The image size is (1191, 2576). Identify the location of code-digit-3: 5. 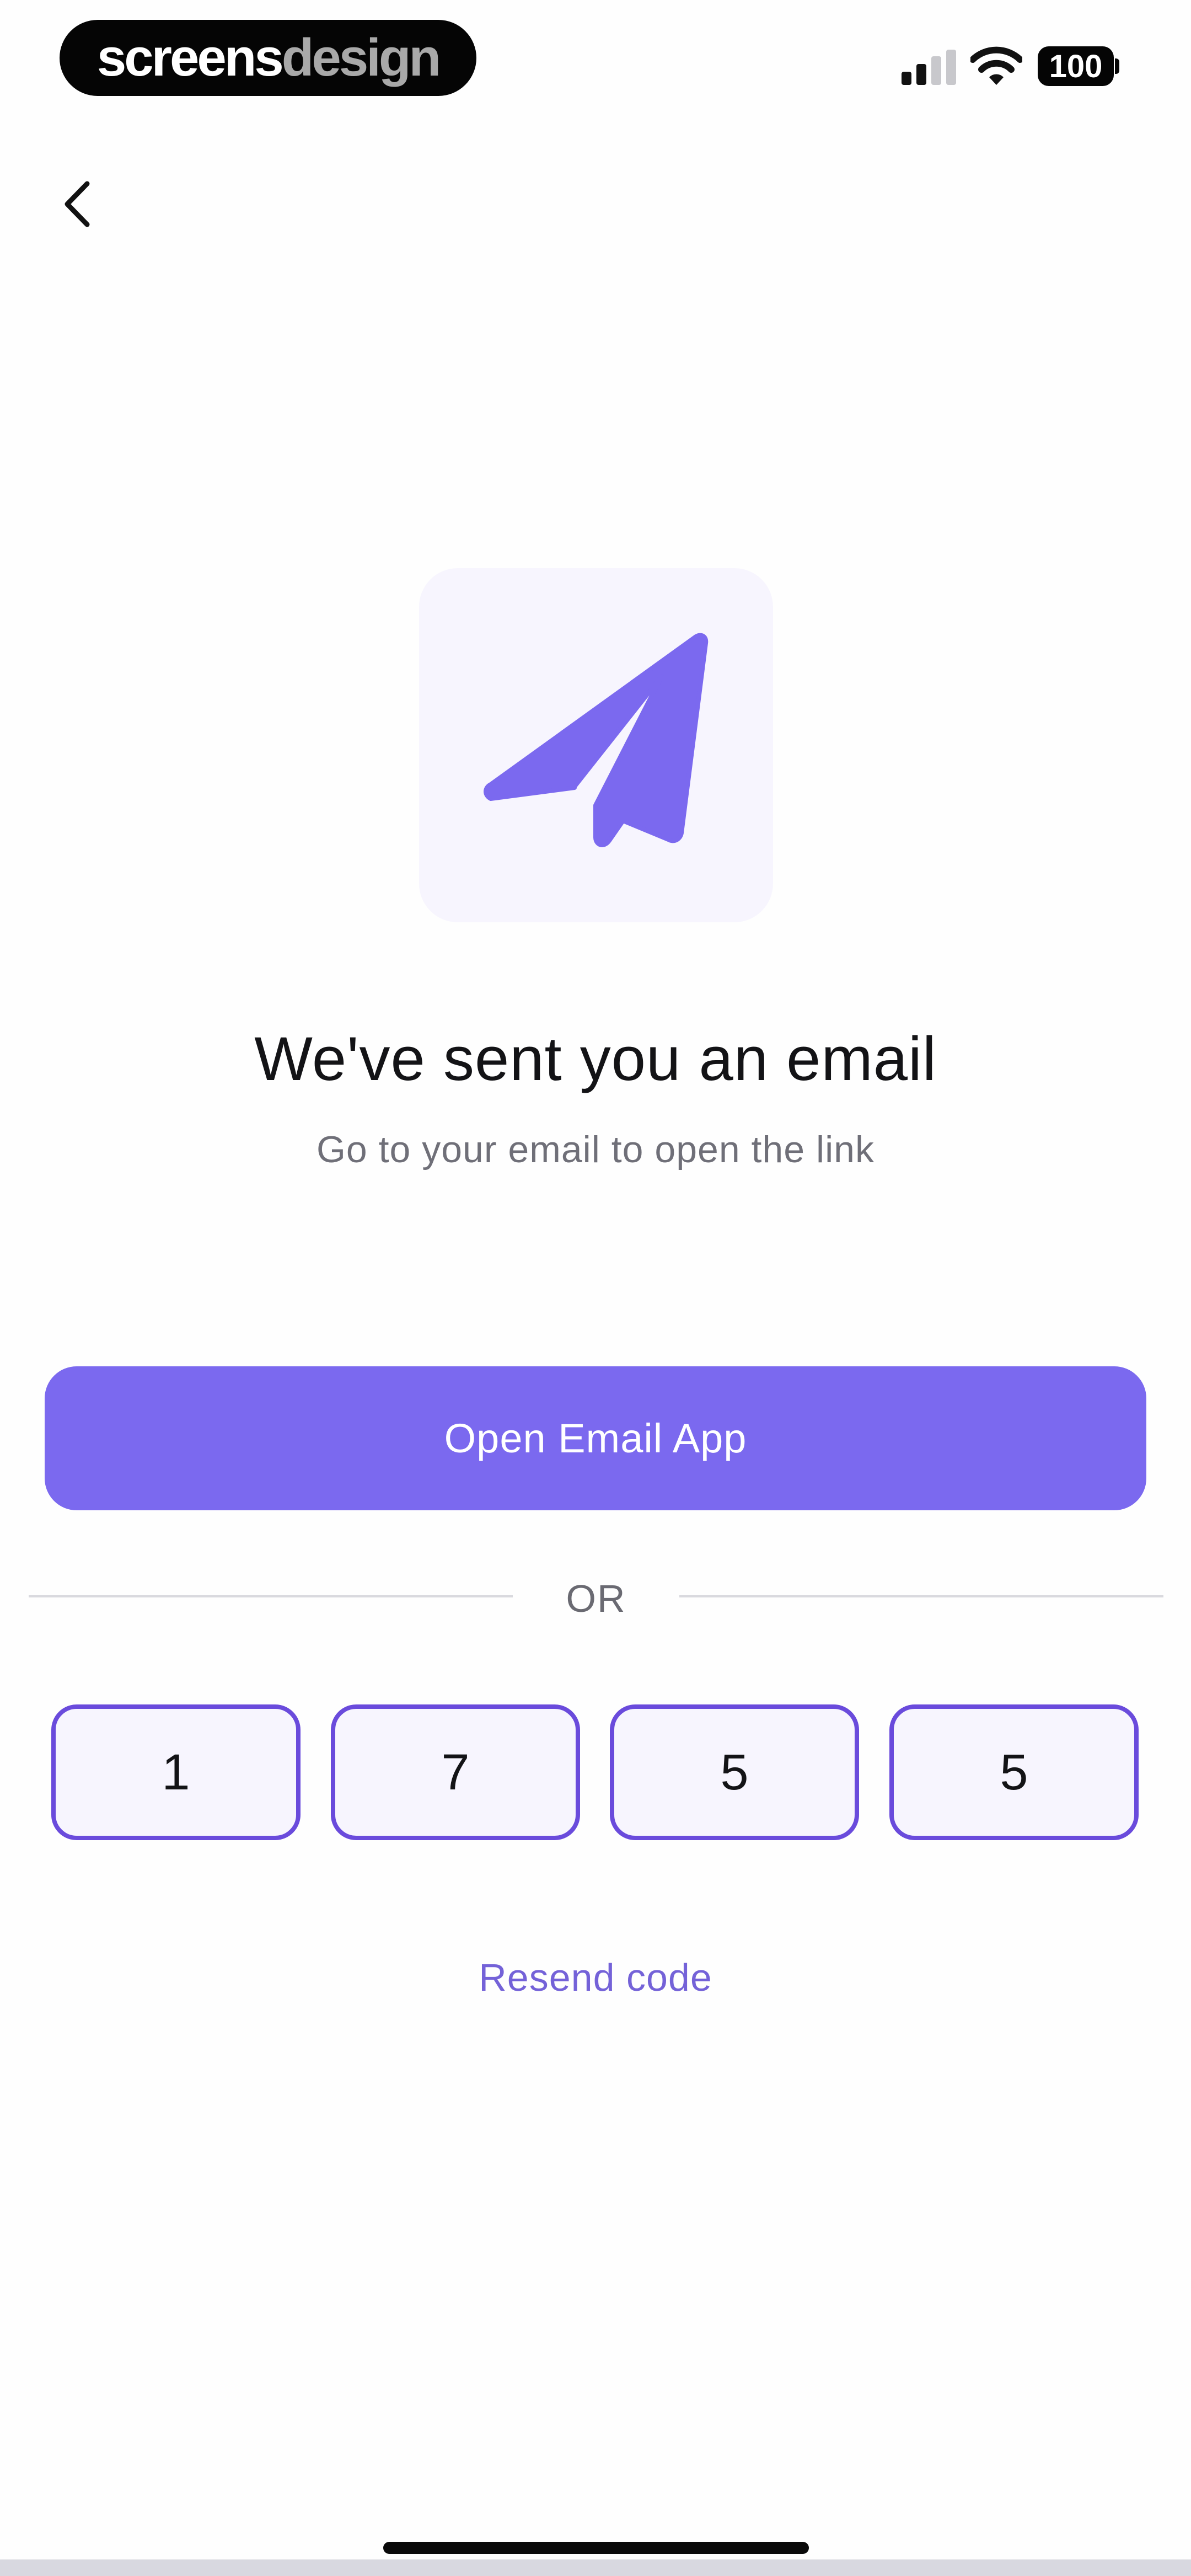
(734, 1772).